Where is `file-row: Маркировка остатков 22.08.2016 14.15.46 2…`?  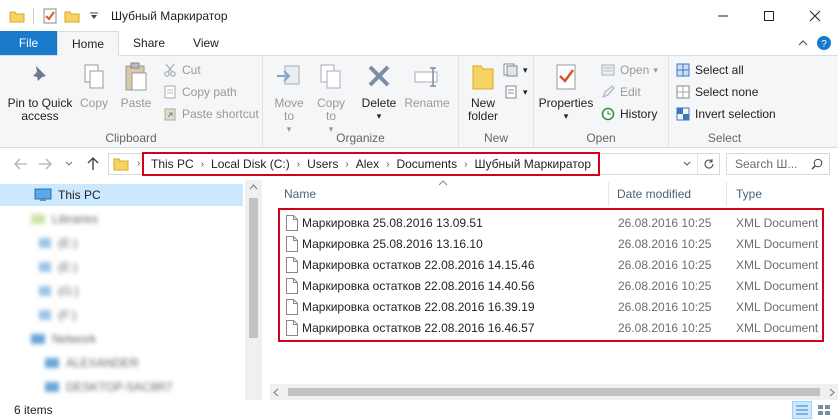 file-row: Маркировка остатков 22.08.2016 14.15.46 2… is located at coordinates (558, 264).